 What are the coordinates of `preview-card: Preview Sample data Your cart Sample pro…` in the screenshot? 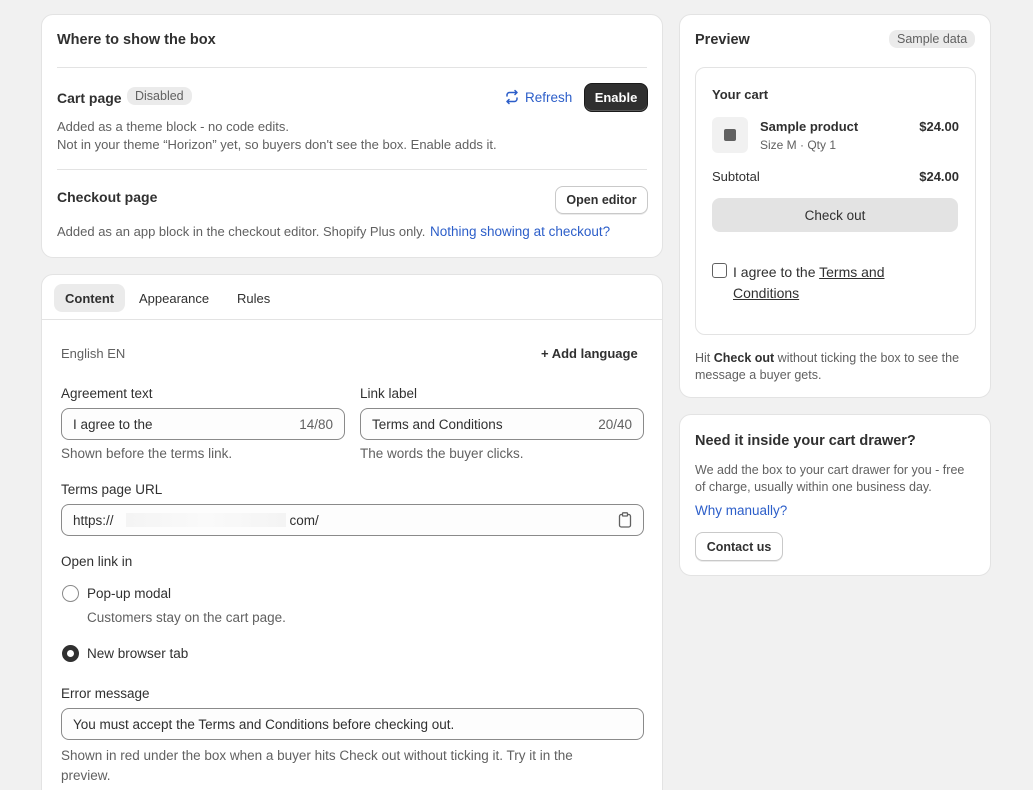 It's located at (835, 206).